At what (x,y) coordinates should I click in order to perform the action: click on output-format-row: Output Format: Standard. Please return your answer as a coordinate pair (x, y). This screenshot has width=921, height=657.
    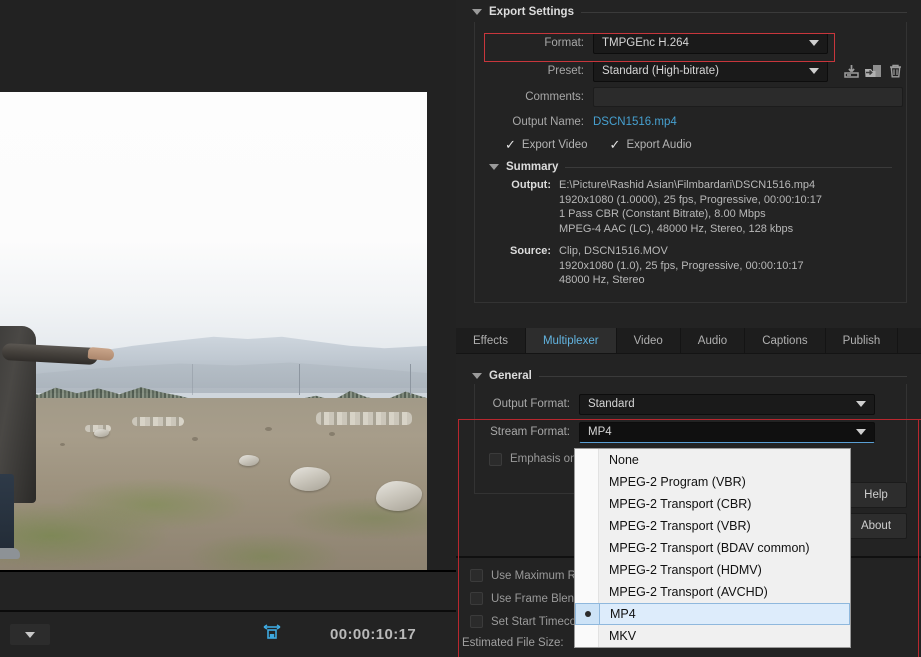
    Looking at the image, I should click on (690, 404).